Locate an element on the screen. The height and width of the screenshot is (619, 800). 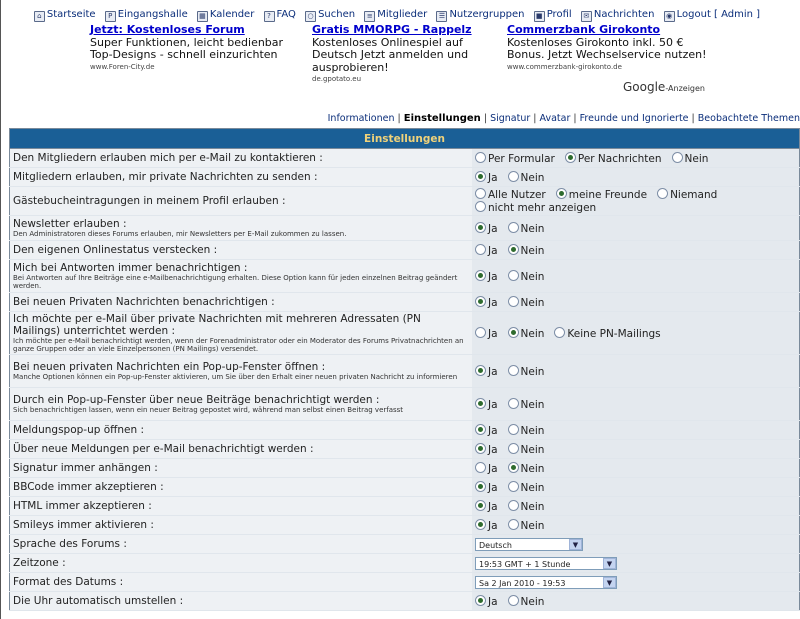
nav-kalender: ▦ Kalender is located at coordinates (225, 15).